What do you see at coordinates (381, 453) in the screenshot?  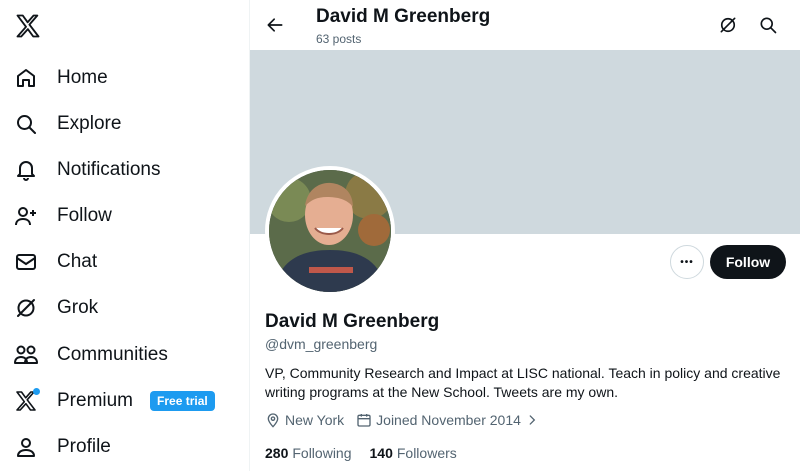 I see `followers-count: 140` at bounding box center [381, 453].